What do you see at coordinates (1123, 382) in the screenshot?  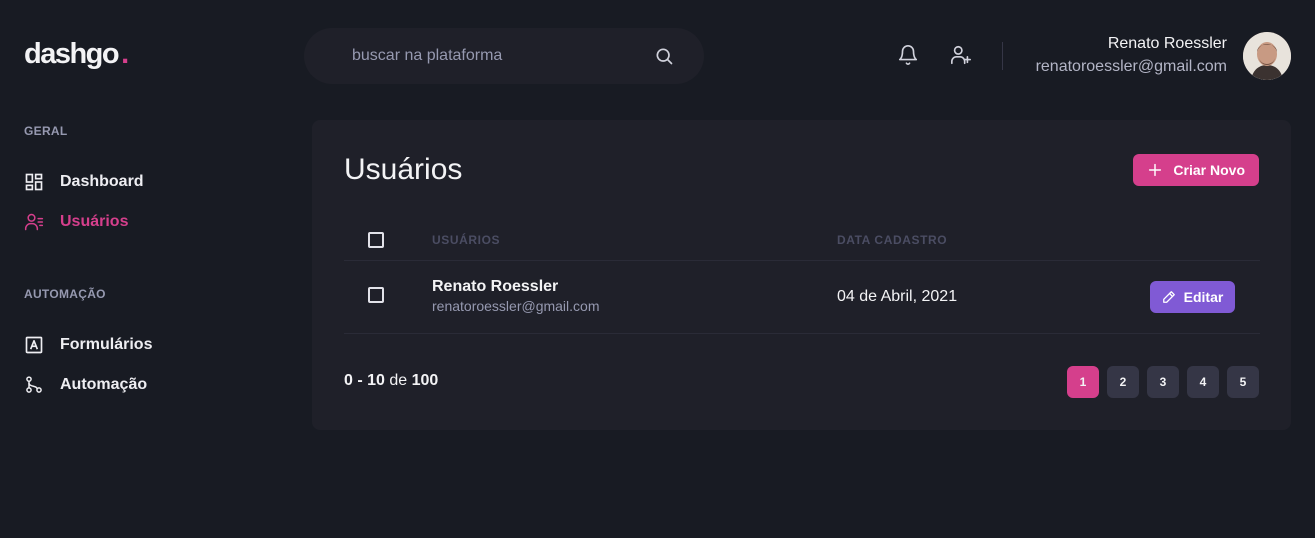 I see `page-button-2: 2` at bounding box center [1123, 382].